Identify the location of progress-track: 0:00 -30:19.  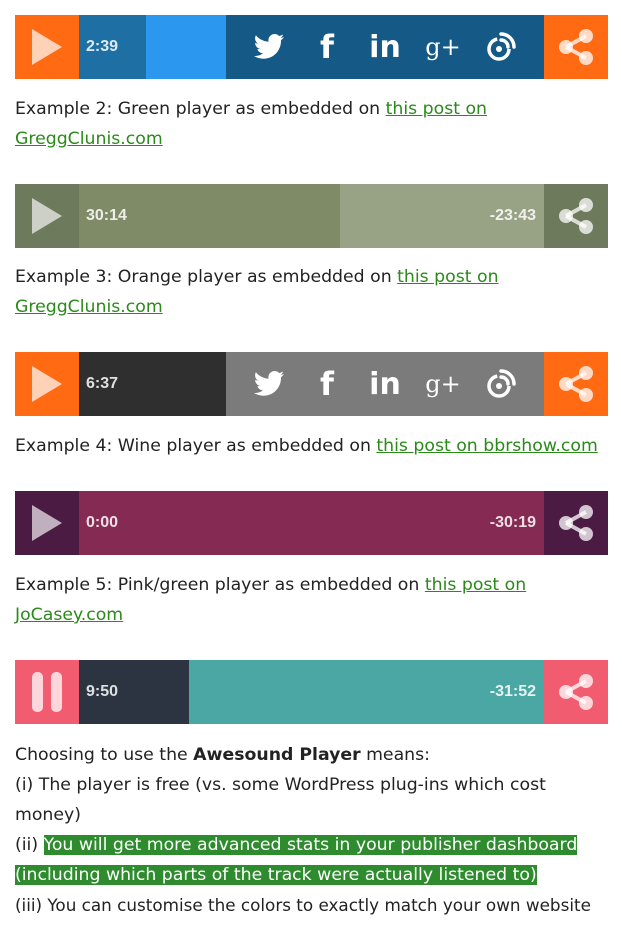
(311, 523).